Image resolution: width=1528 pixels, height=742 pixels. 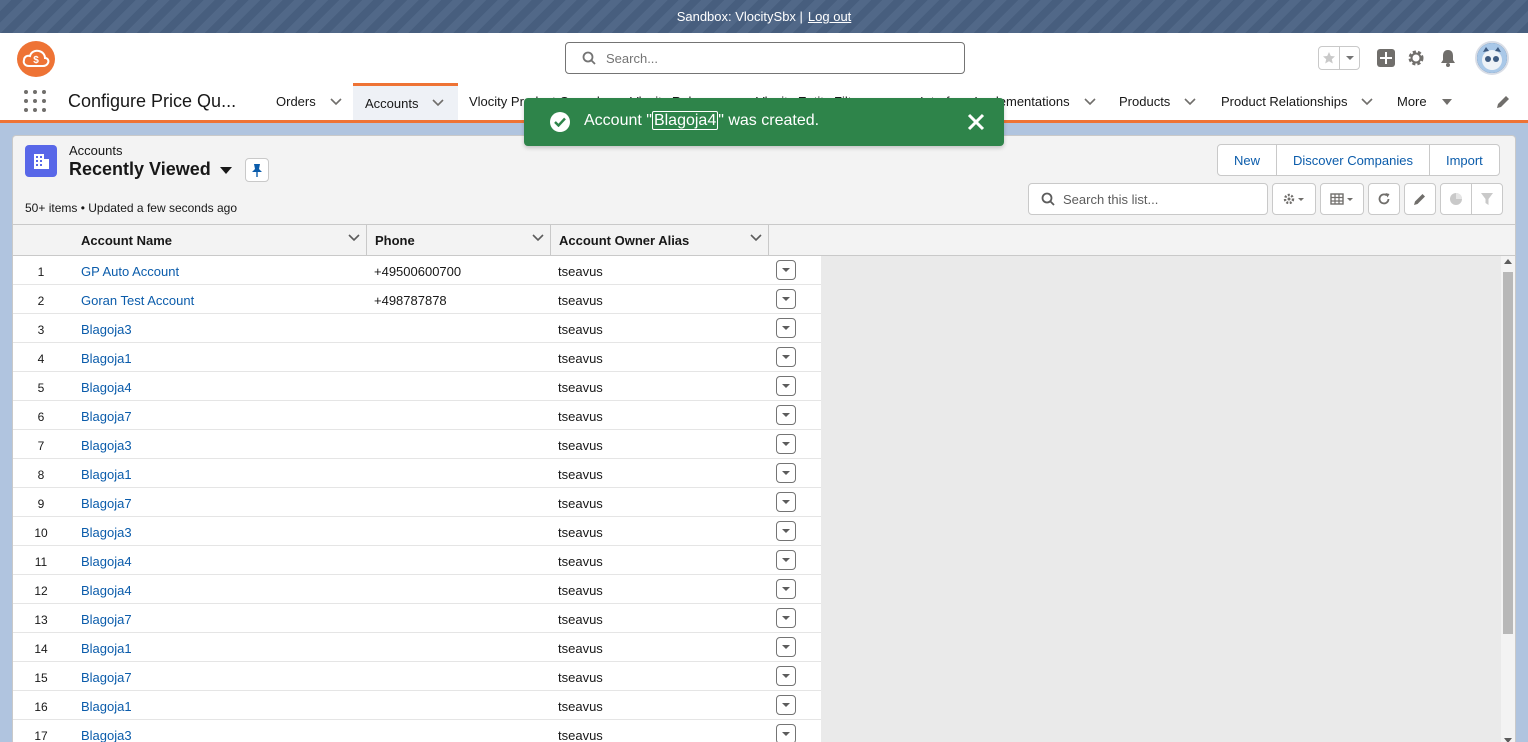 I want to click on table-row: 12 Blagoja4 tseavus, so click(x=417, y=589).